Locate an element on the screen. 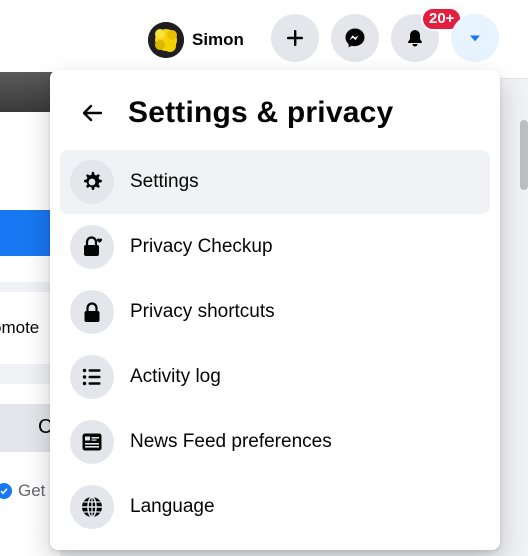 The image size is (528, 556). menu-item-label: Privacy shortcuts is located at coordinates (202, 311).